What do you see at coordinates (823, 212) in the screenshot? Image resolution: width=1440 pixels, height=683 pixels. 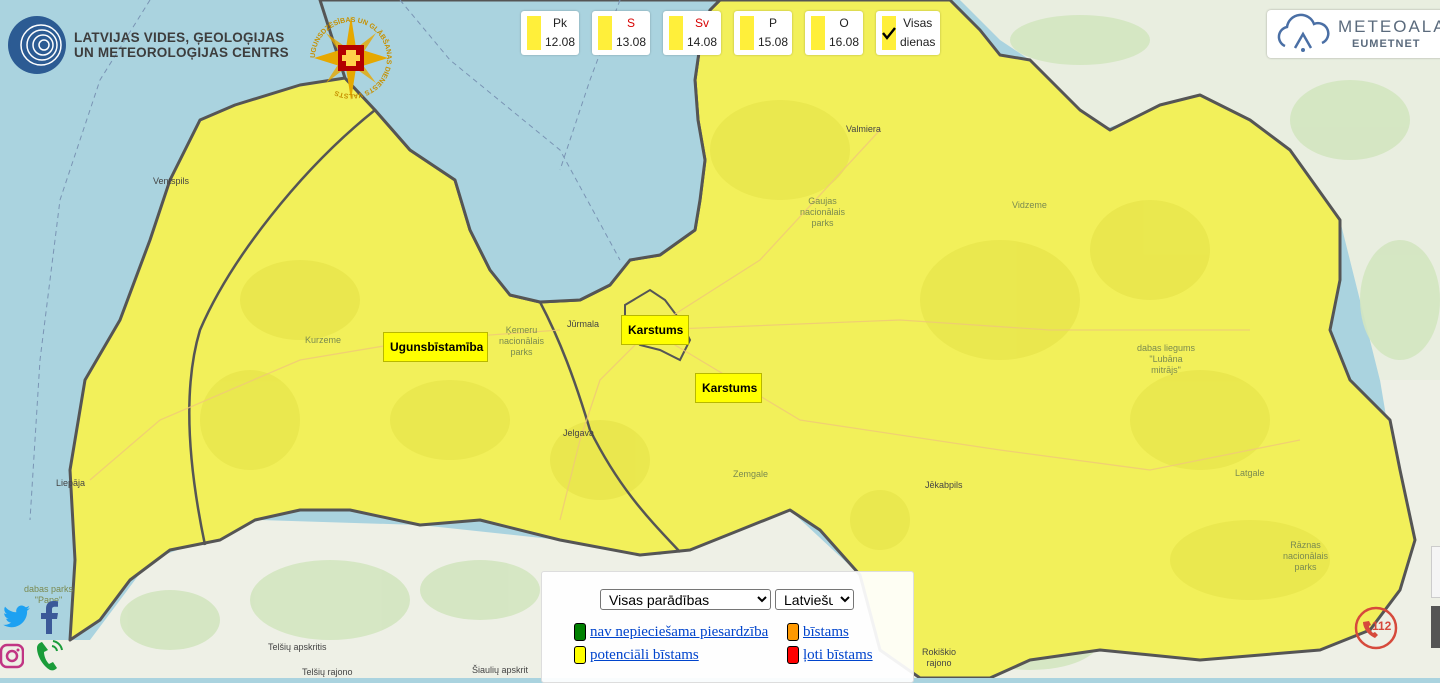 I see `label-gauja: Gaujas nacionālais parks` at bounding box center [823, 212].